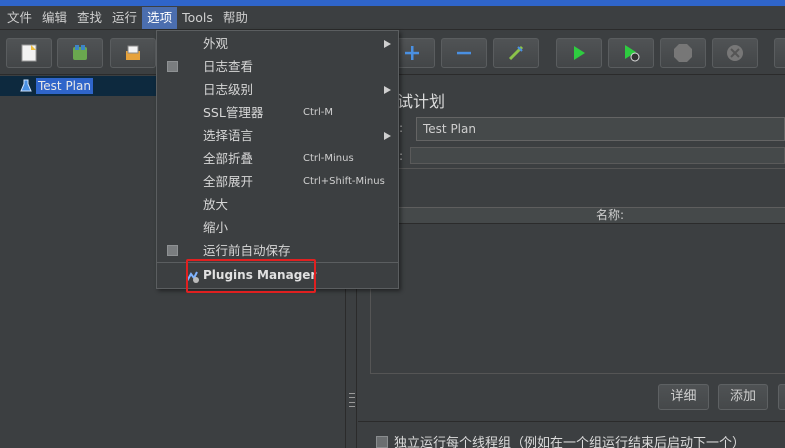 The image size is (785, 448). I want to click on menu-item-log-viewer: 日志查看, so click(277, 66).